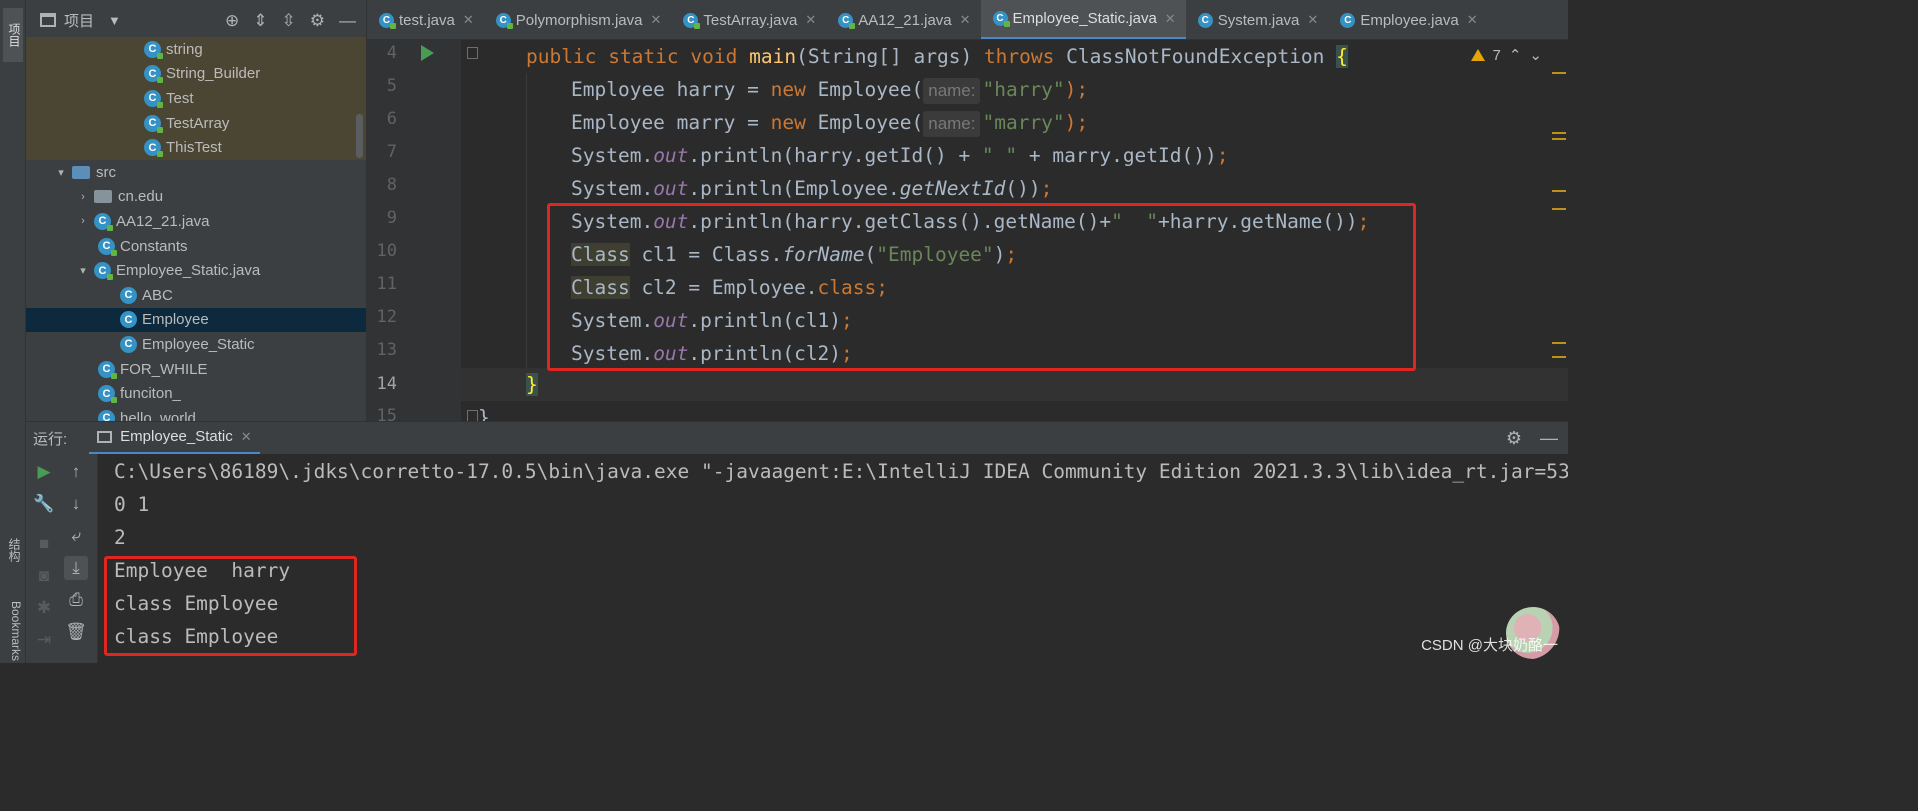 Image resolution: width=1918 pixels, height=811 pixels. Describe the element at coordinates (196, 413) in the screenshot. I see `tree-item-hello-world: Chello_world` at that location.